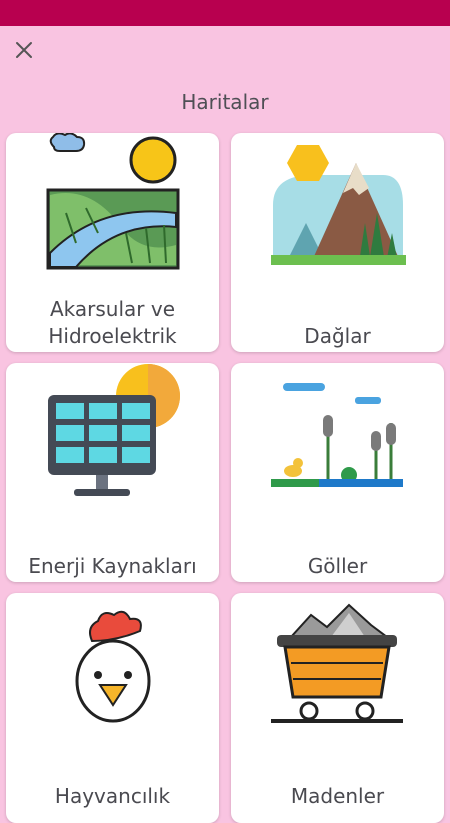 The height and width of the screenshot is (823, 450). Describe the element at coordinates (112, 322) in the screenshot. I see `card-label: Akarsular ve Hidroelektrik` at that location.